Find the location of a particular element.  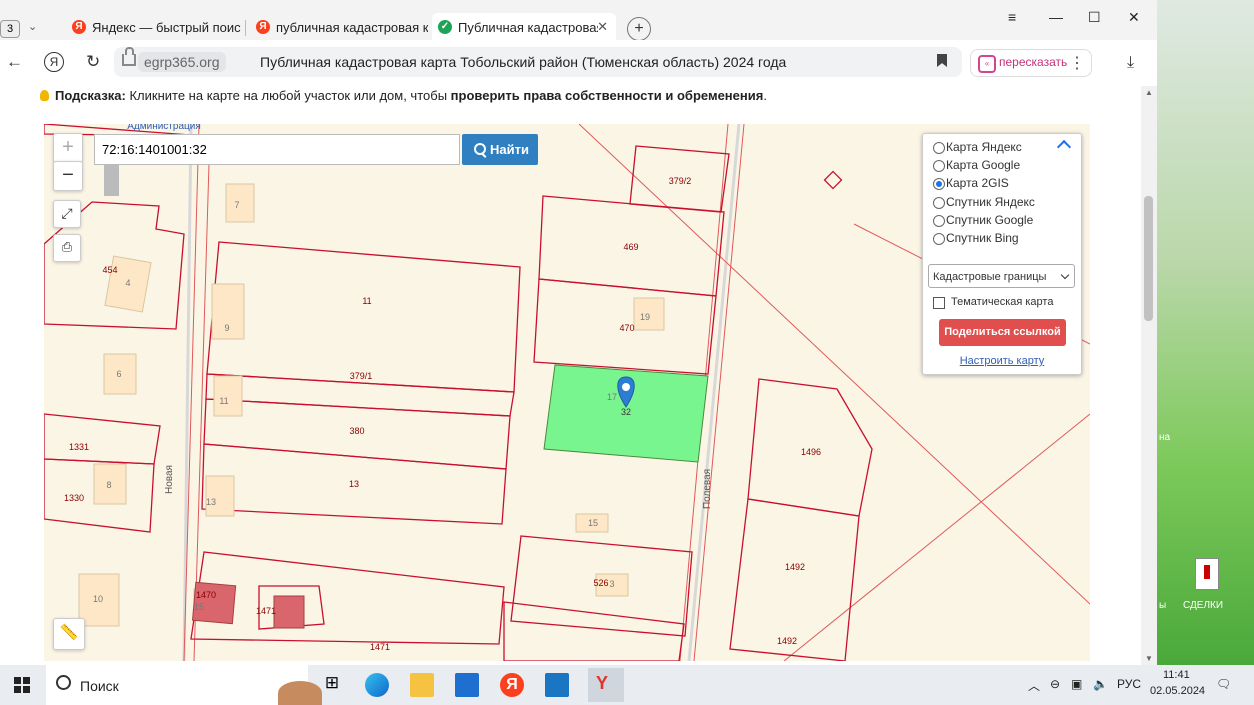

hint-end: . is located at coordinates (765, 95).